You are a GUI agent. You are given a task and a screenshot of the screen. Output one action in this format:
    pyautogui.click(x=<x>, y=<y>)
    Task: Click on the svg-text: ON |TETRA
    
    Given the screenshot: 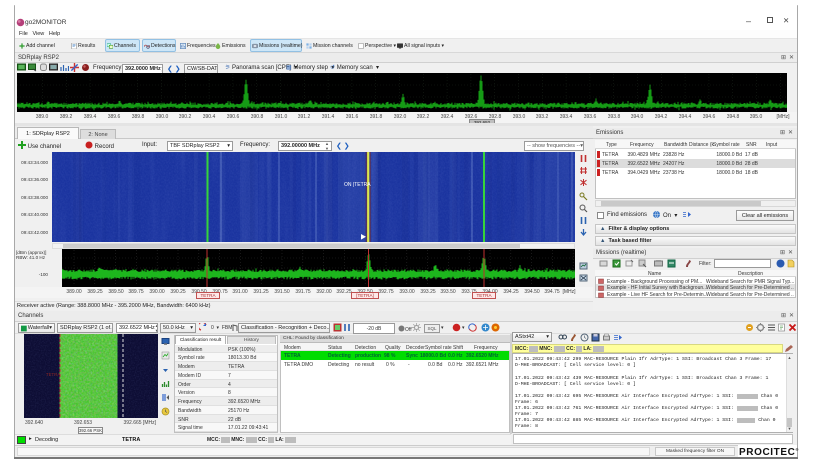 What is the action you would take?
    pyautogui.click(x=357, y=185)
    